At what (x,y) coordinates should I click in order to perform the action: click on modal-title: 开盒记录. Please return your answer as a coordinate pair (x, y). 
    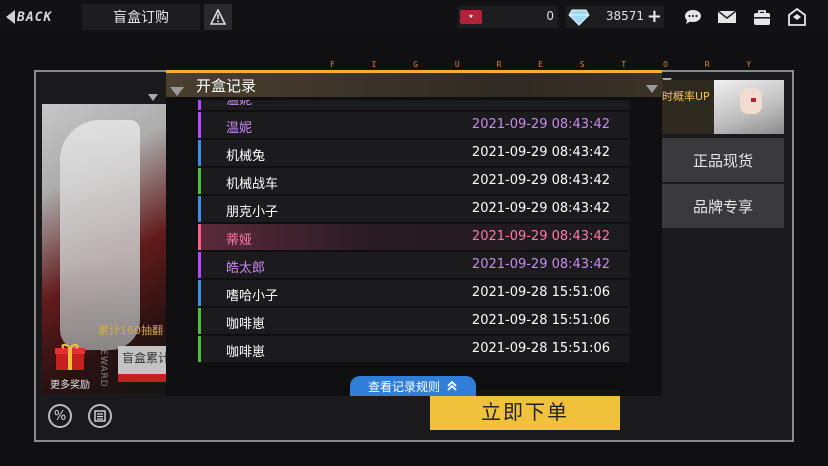
    Looking at the image, I should click on (226, 86).